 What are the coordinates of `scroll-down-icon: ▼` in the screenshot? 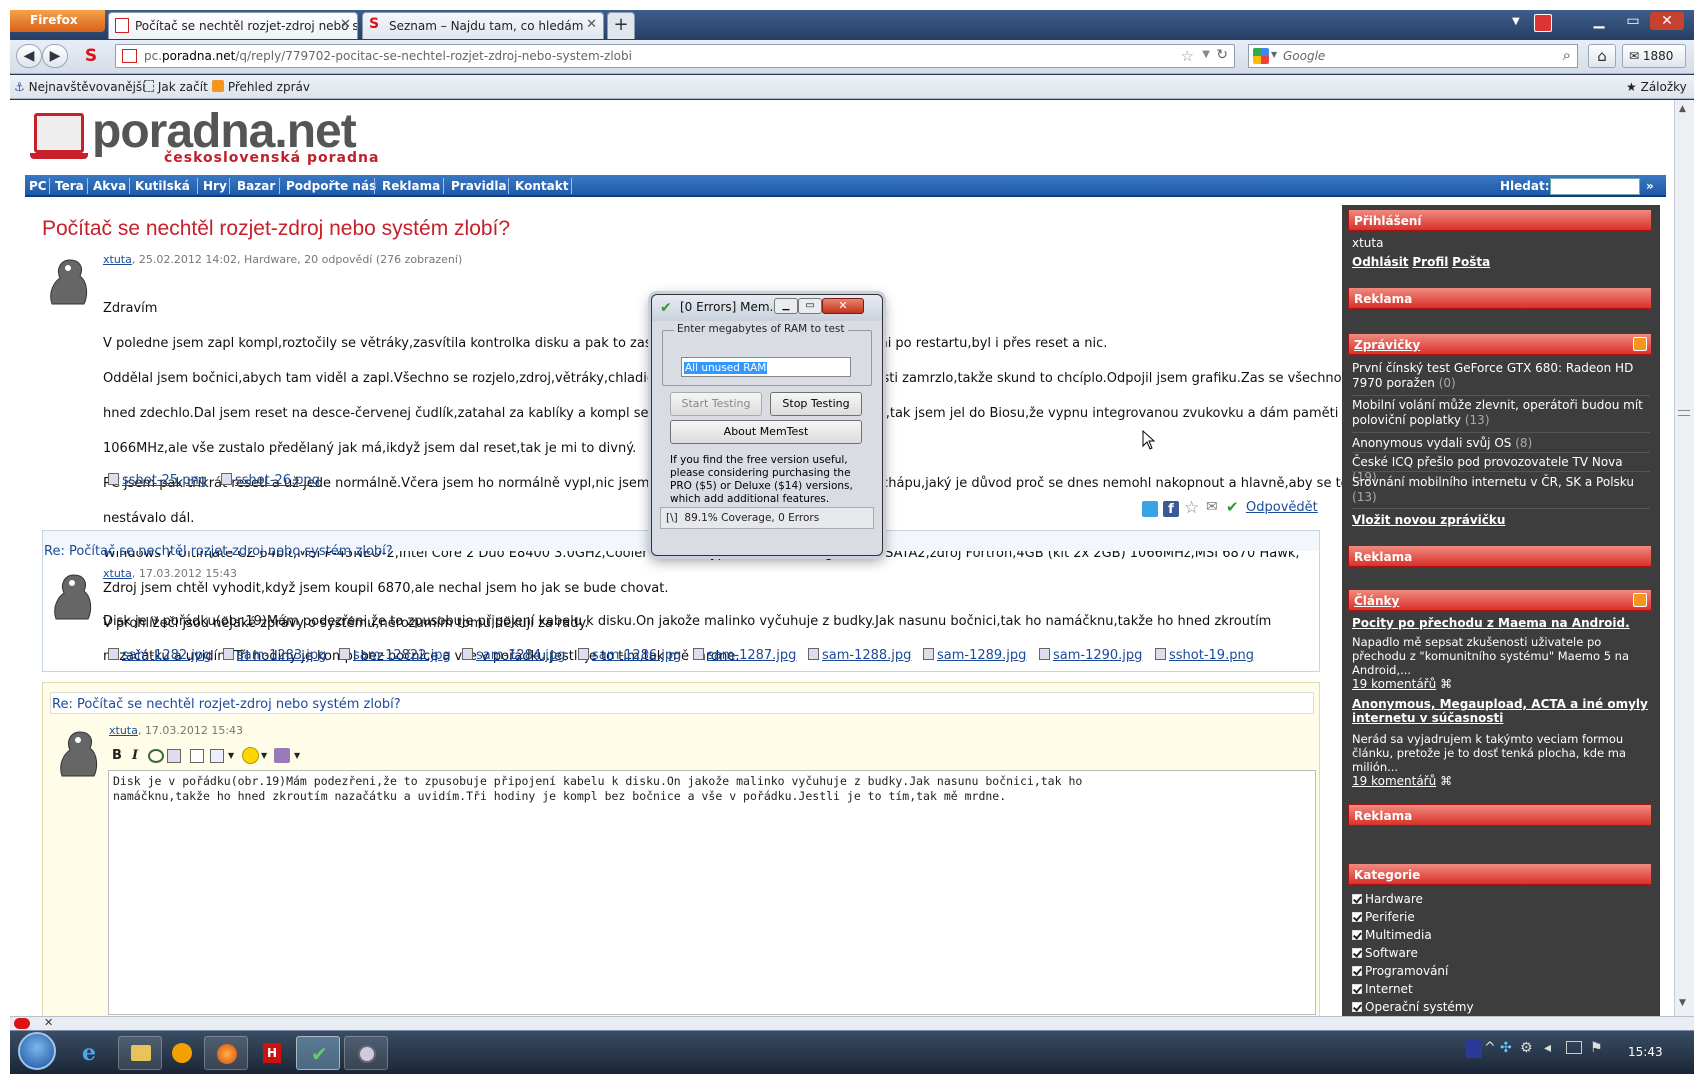 It's located at (1682, 1003).